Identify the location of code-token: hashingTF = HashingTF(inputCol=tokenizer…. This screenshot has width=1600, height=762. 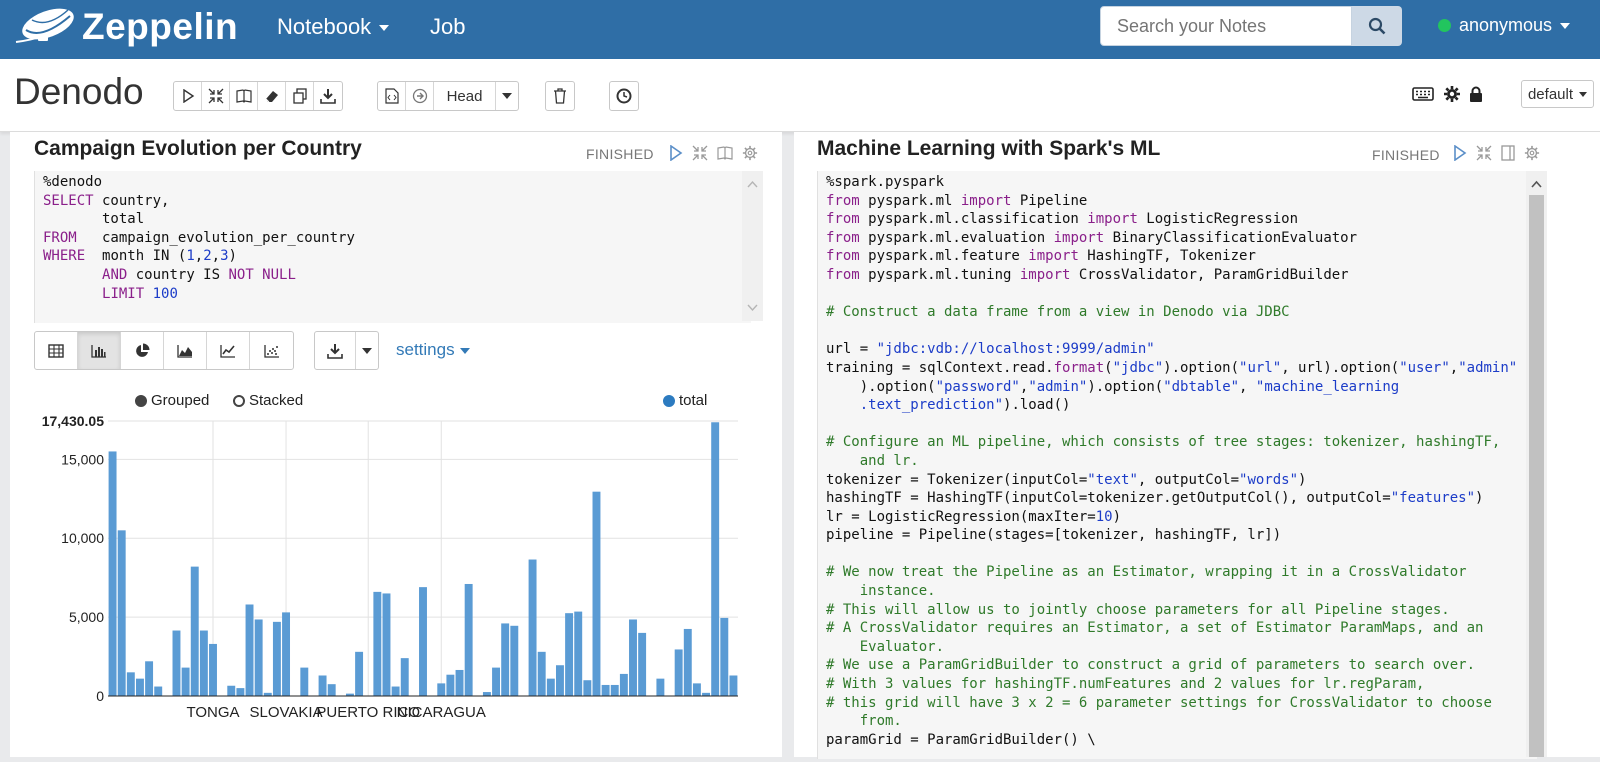
(1108, 498).